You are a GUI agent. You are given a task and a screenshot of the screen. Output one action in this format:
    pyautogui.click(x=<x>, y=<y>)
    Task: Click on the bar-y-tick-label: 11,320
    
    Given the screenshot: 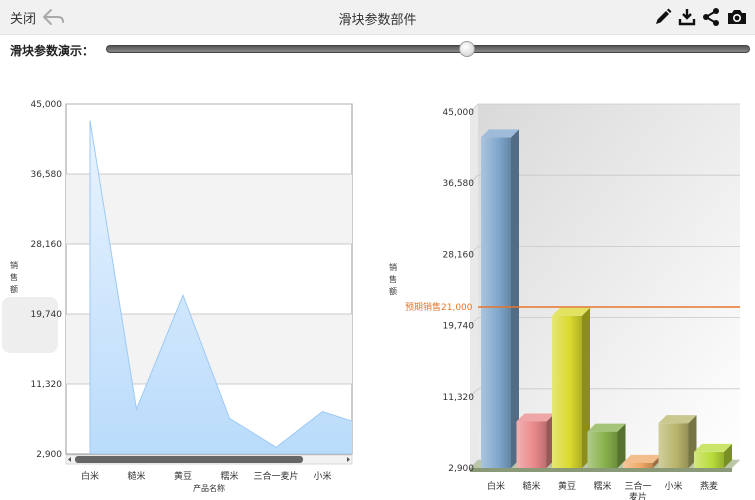 What is the action you would take?
    pyautogui.click(x=459, y=398)
    